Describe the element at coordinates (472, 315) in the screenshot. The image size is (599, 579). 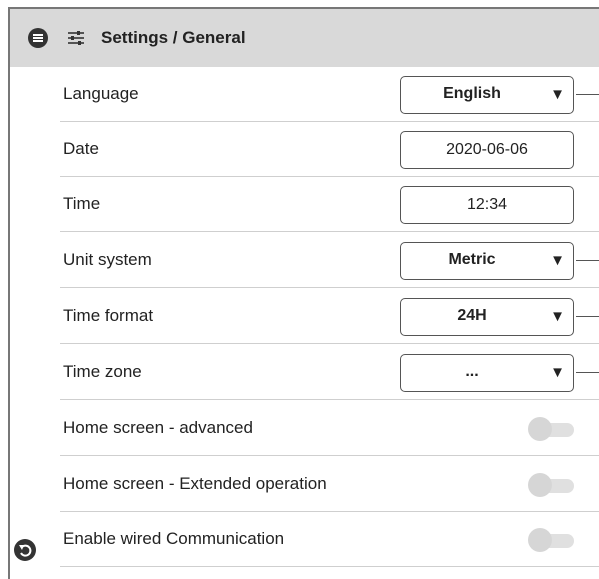
I see `select-value: 24H` at that location.